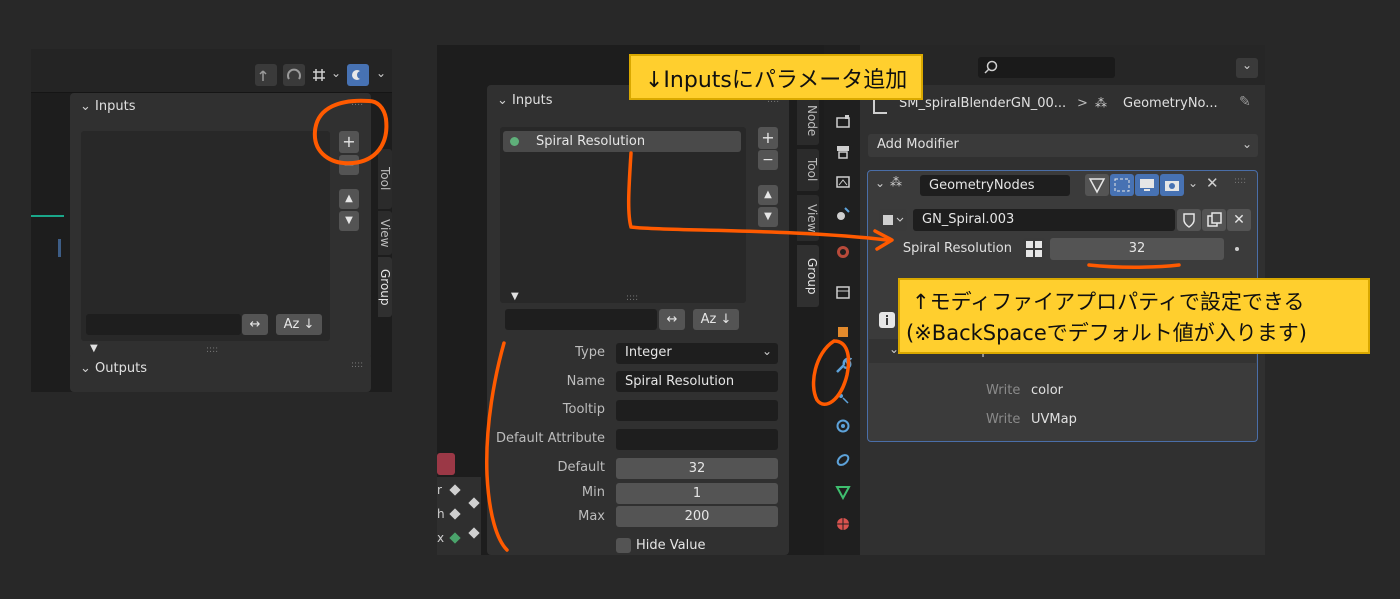 This screenshot has height=599, width=1400. I want to click on inputs-panel-header: ⌄ Inputs, so click(107, 106).